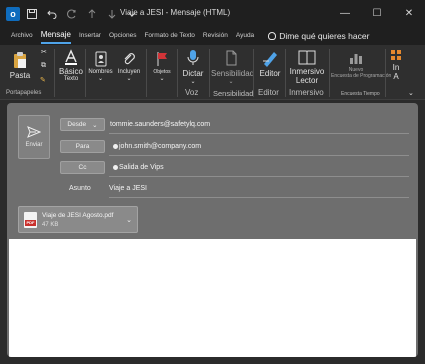  I want to click on cc-button: Cc, so click(82, 167).